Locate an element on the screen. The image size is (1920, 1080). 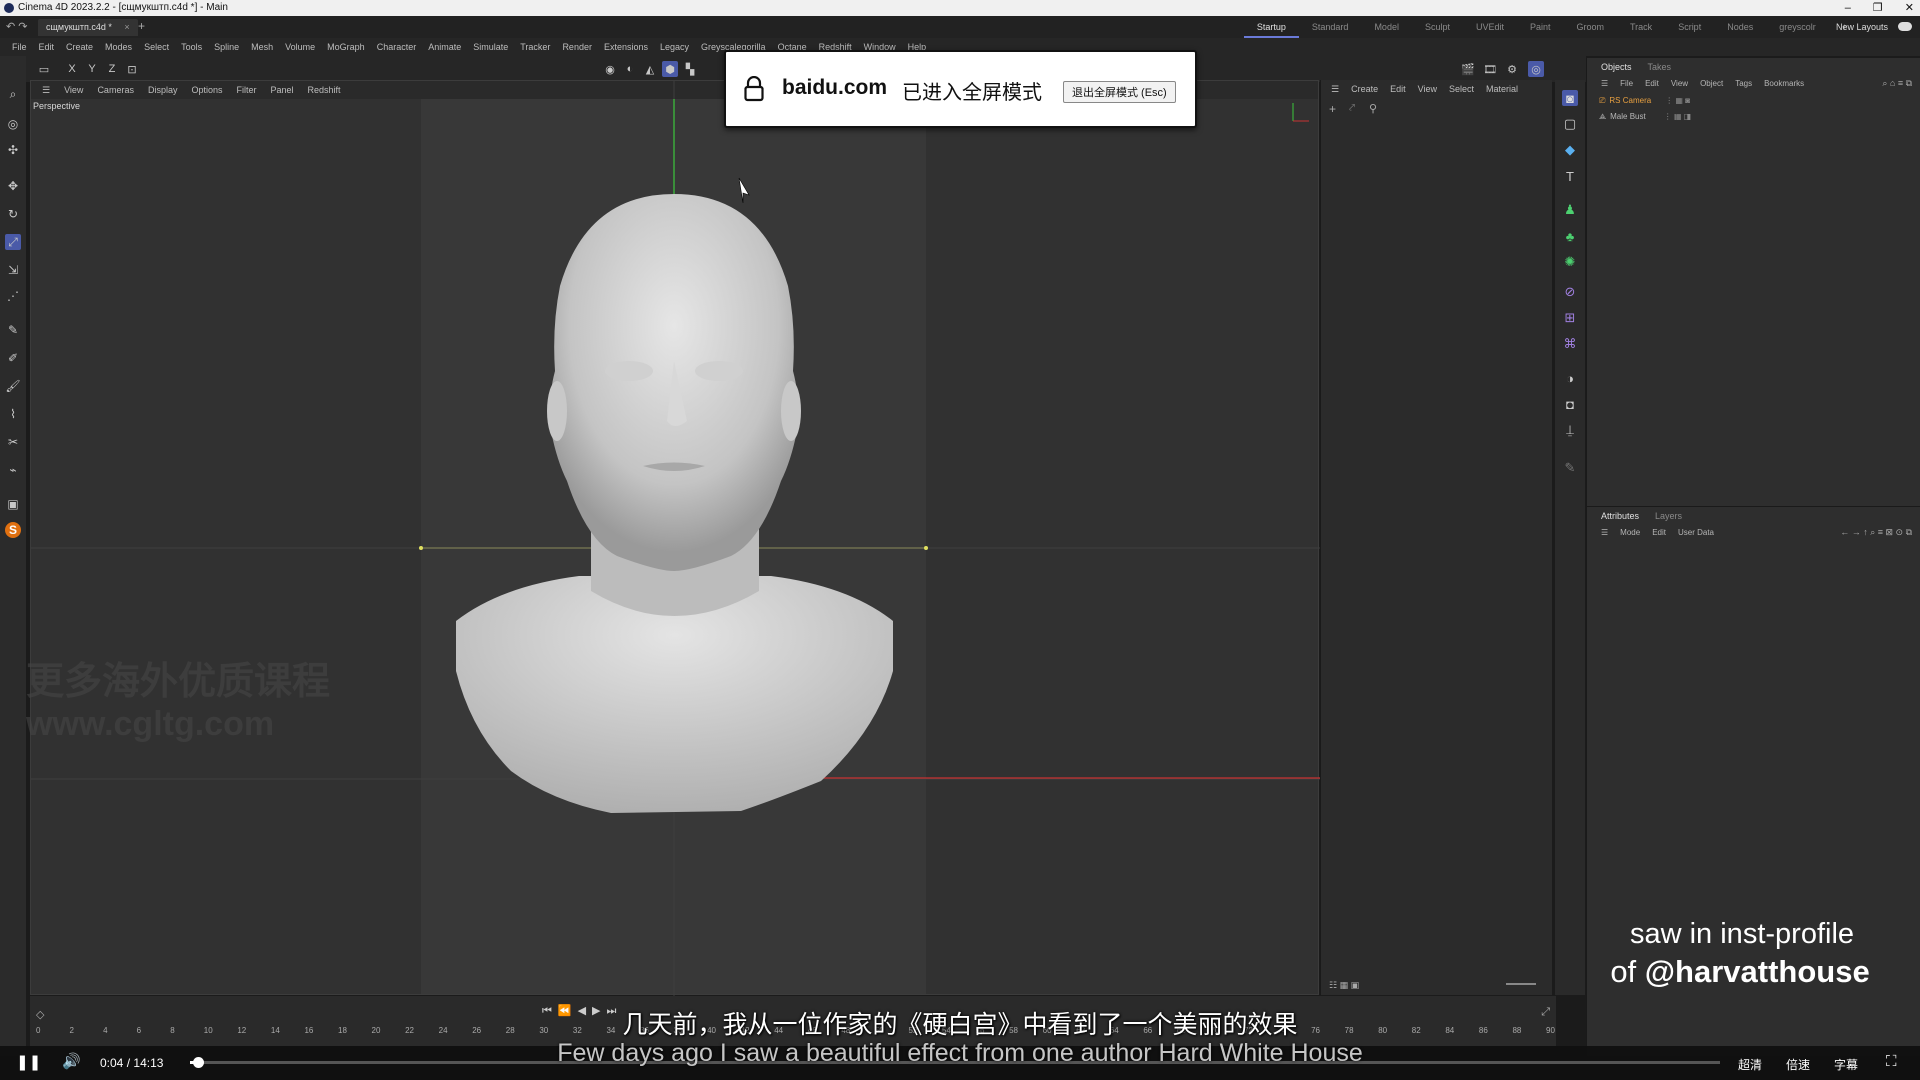
live-selection-icon: ✣ is located at coordinates (13, 150).